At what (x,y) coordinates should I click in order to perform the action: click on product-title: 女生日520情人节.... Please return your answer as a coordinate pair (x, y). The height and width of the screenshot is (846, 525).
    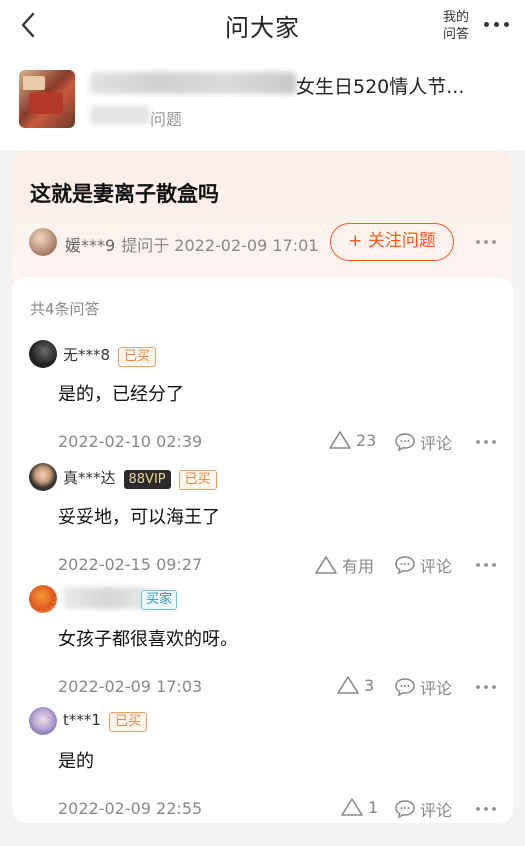
    Looking at the image, I should click on (380, 87).